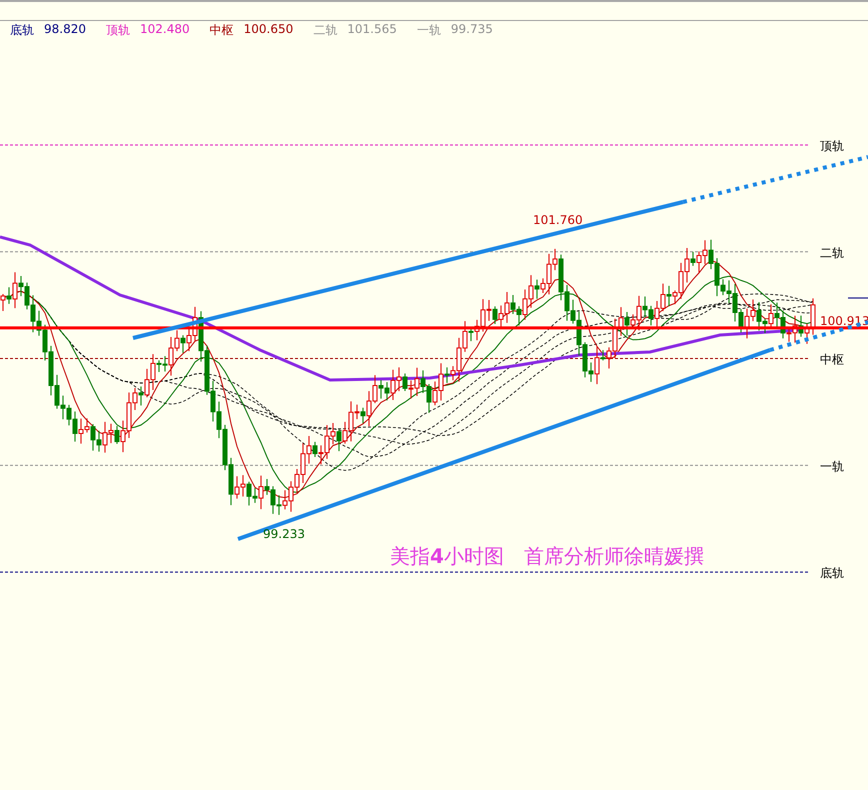 The height and width of the screenshot is (790, 868). I want to click on level-label: 一轨, so click(832, 466).